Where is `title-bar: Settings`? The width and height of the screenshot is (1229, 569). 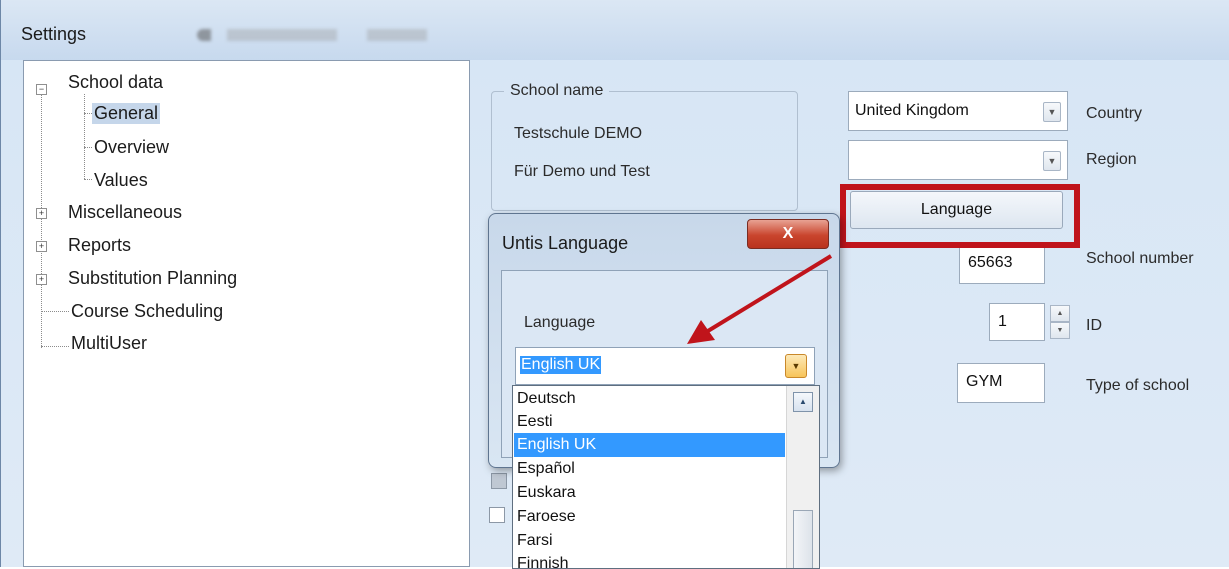 title-bar: Settings is located at coordinates (615, 30).